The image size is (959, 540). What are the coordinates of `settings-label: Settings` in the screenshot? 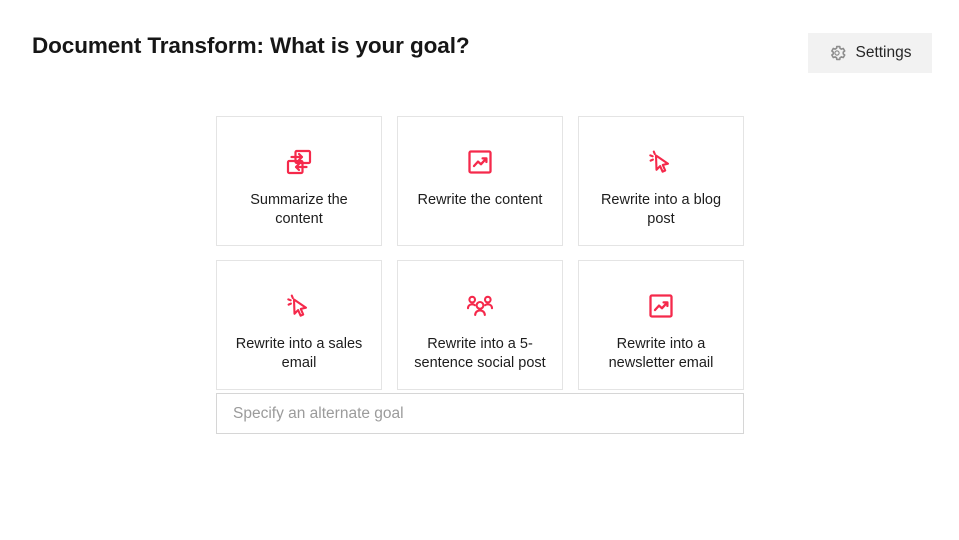 It's located at (883, 52).